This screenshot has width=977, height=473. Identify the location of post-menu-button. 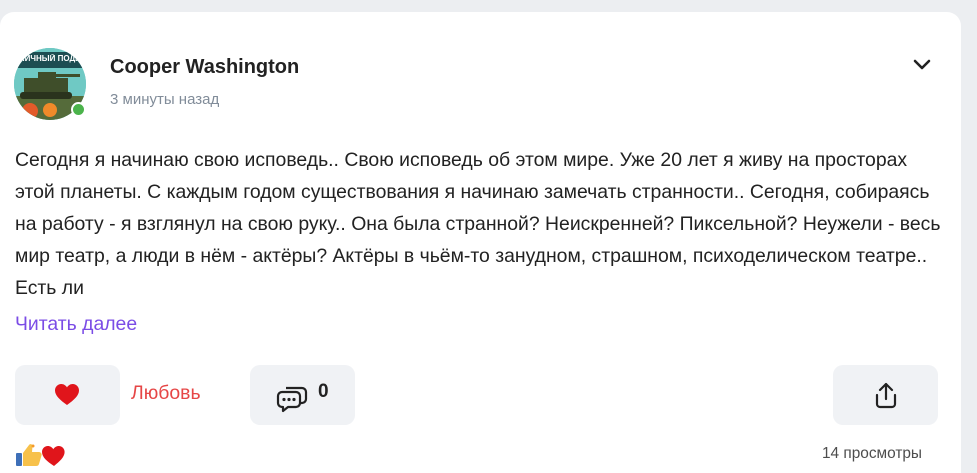
(922, 64).